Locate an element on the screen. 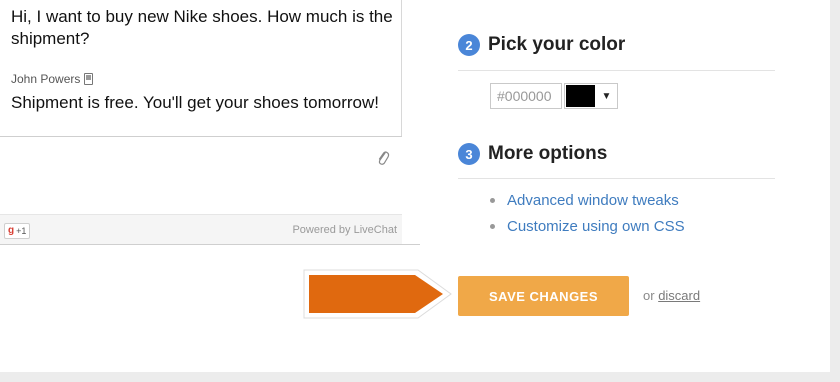 The width and height of the screenshot is (840, 382). list-item: Advanced window tweaks is located at coordinates (587, 204).